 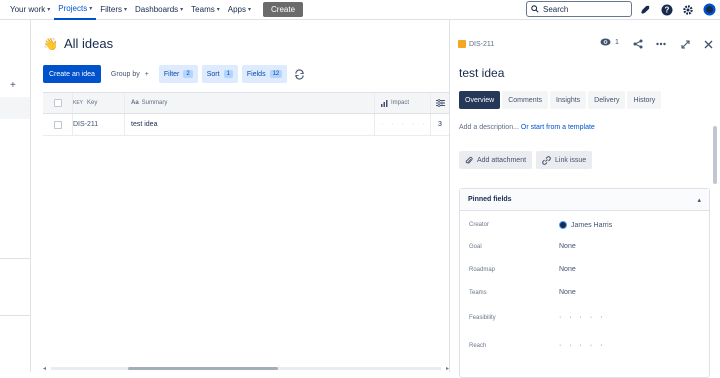 I want to click on tab-comments: Comments, so click(x=525, y=100).